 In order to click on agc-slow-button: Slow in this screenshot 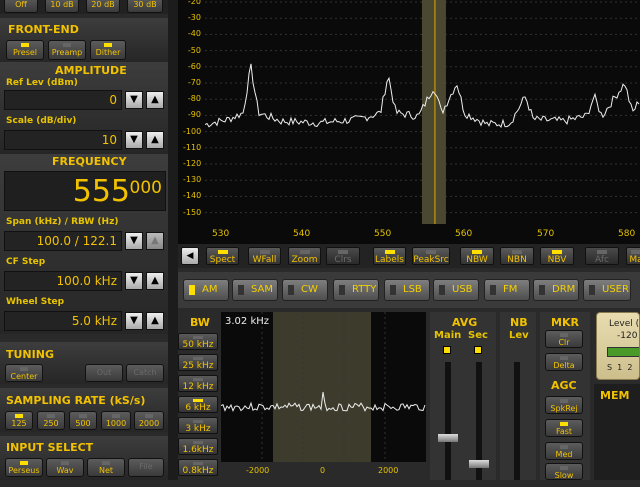, I will do `click(564, 471)`.